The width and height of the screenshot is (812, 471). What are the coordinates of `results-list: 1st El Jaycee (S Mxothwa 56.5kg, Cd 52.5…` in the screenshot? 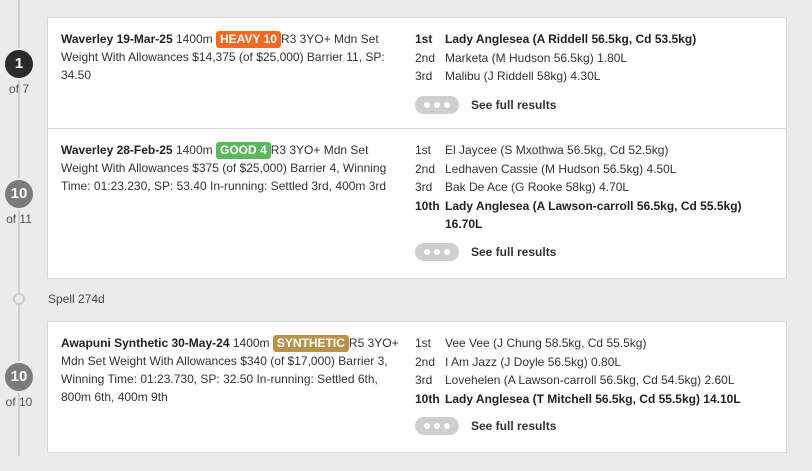 It's located at (595, 201).